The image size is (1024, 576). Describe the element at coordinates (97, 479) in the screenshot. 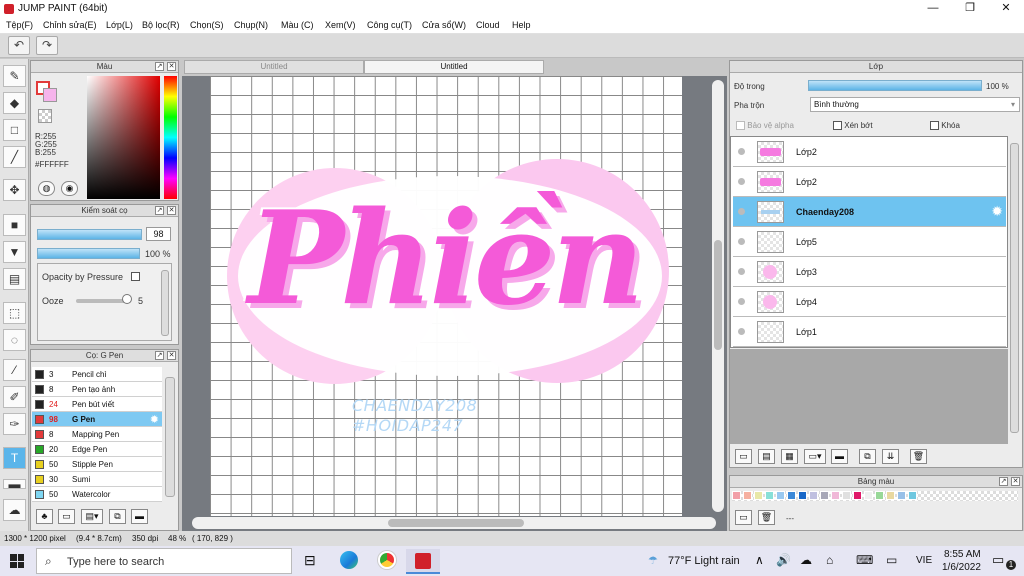

I see `brush-row: 30 Sumi` at that location.